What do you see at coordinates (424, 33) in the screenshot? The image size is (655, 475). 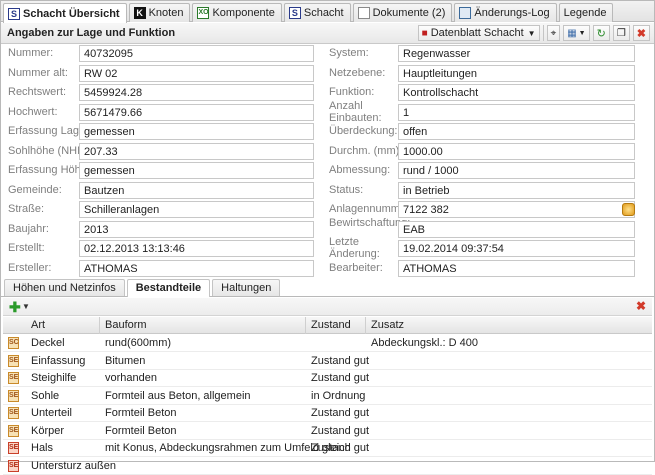 I see `pdf-icon: ■` at bounding box center [424, 33].